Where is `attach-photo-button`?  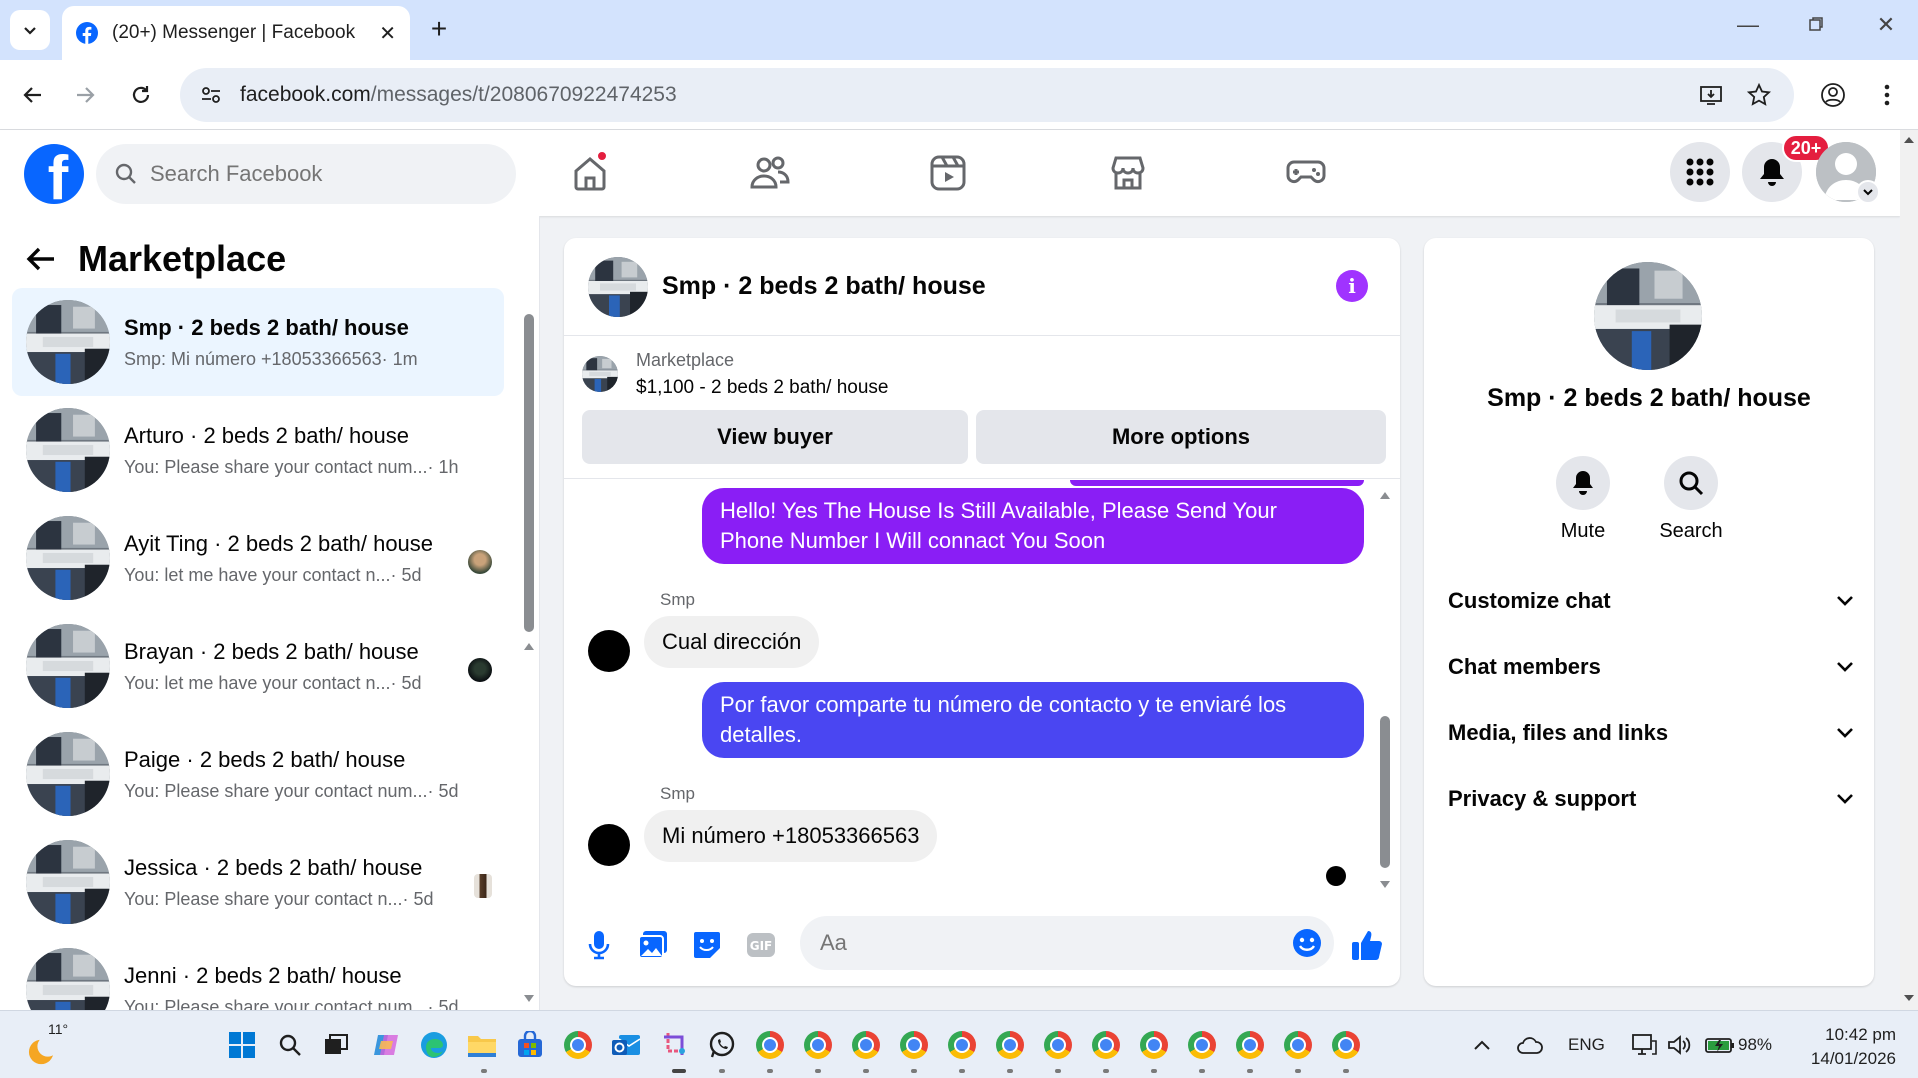
attach-photo-button is located at coordinates (653, 945).